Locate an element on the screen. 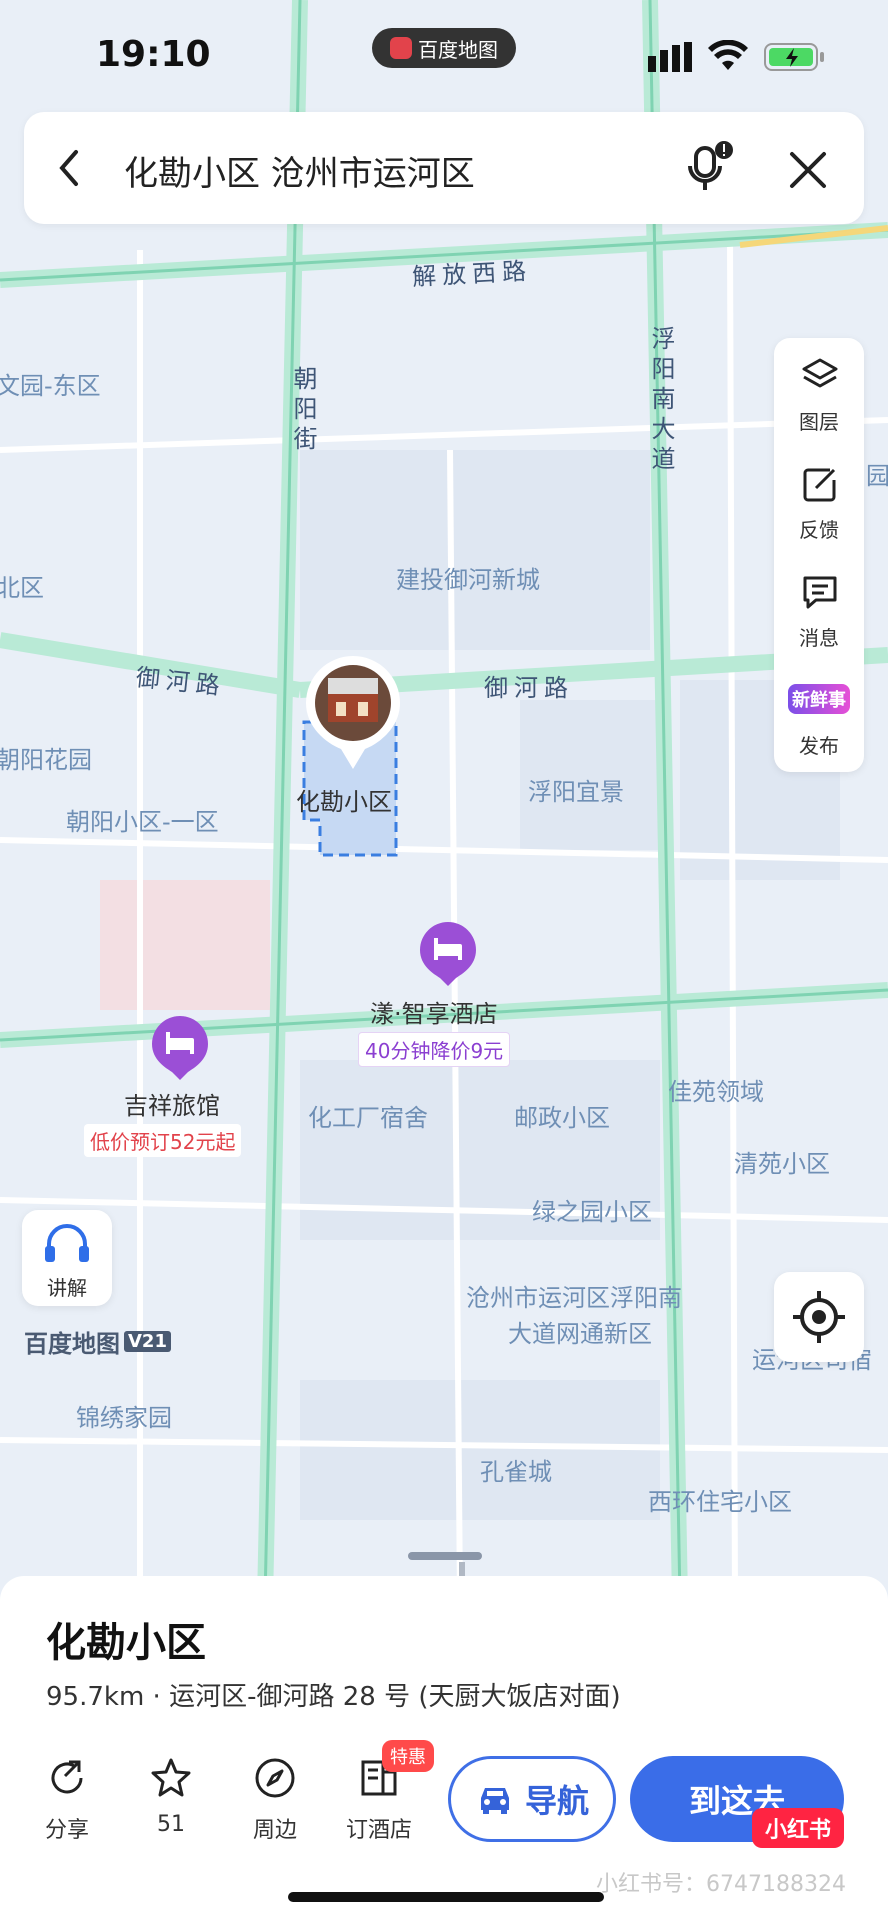 The image size is (888, 1920). navigate-button: 导航 is located at coordinates (532, 1799).